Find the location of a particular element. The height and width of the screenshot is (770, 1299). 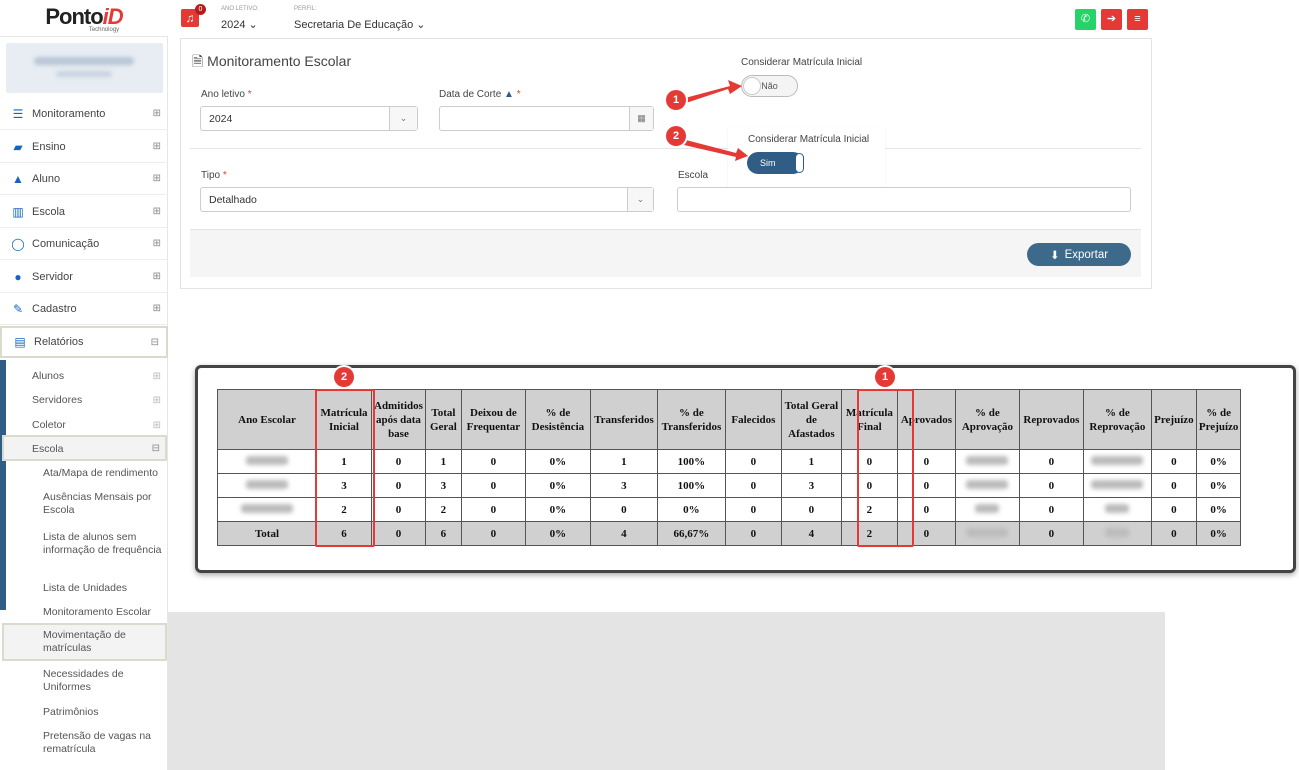

report-link-uniformes: Necessidades de Uniformes is located at coordinates (104, 681).